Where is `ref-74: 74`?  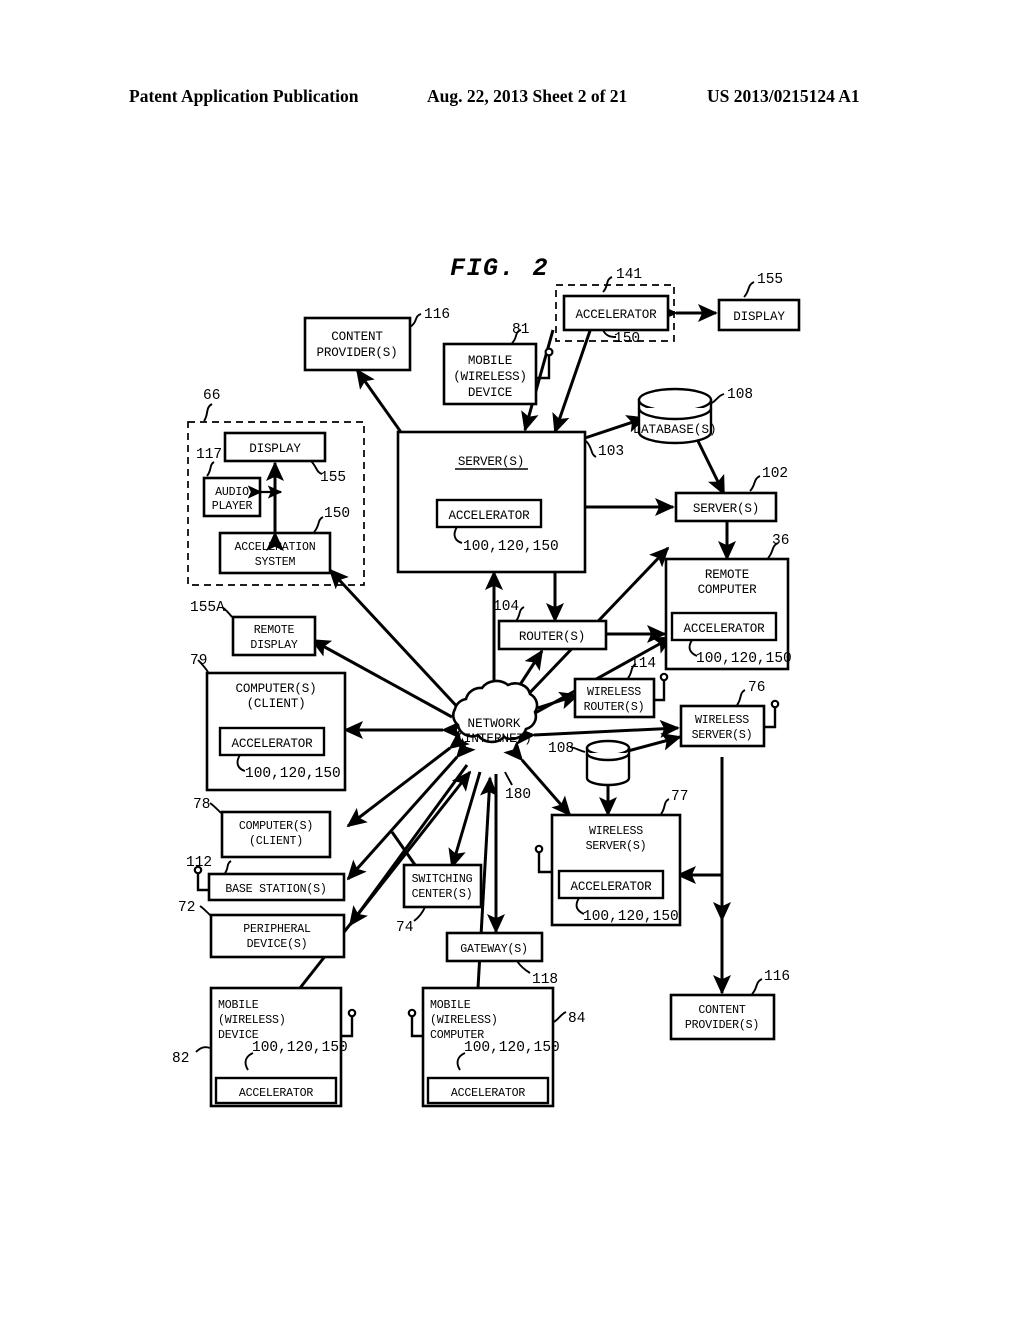
ref-74: 74 is located at coordinates (404, 928).